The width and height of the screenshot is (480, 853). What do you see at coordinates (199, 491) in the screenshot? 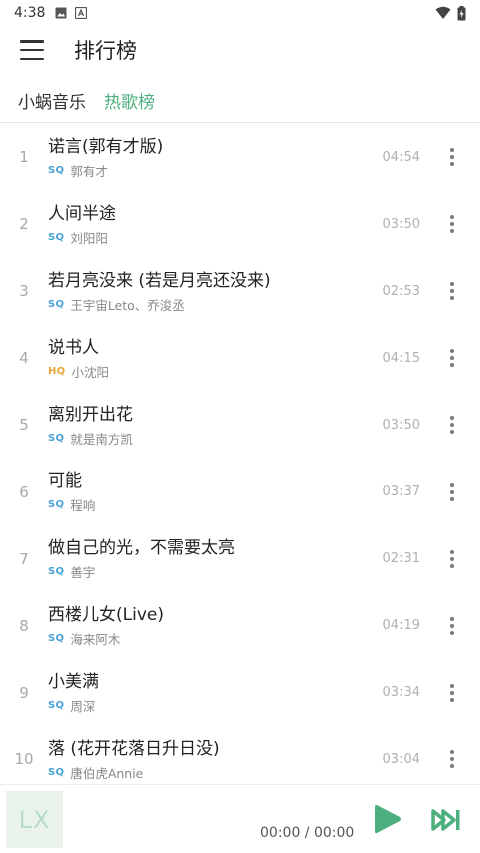
I see `song-info: 可能 SQ 程响` at bounding box center [199, 491].